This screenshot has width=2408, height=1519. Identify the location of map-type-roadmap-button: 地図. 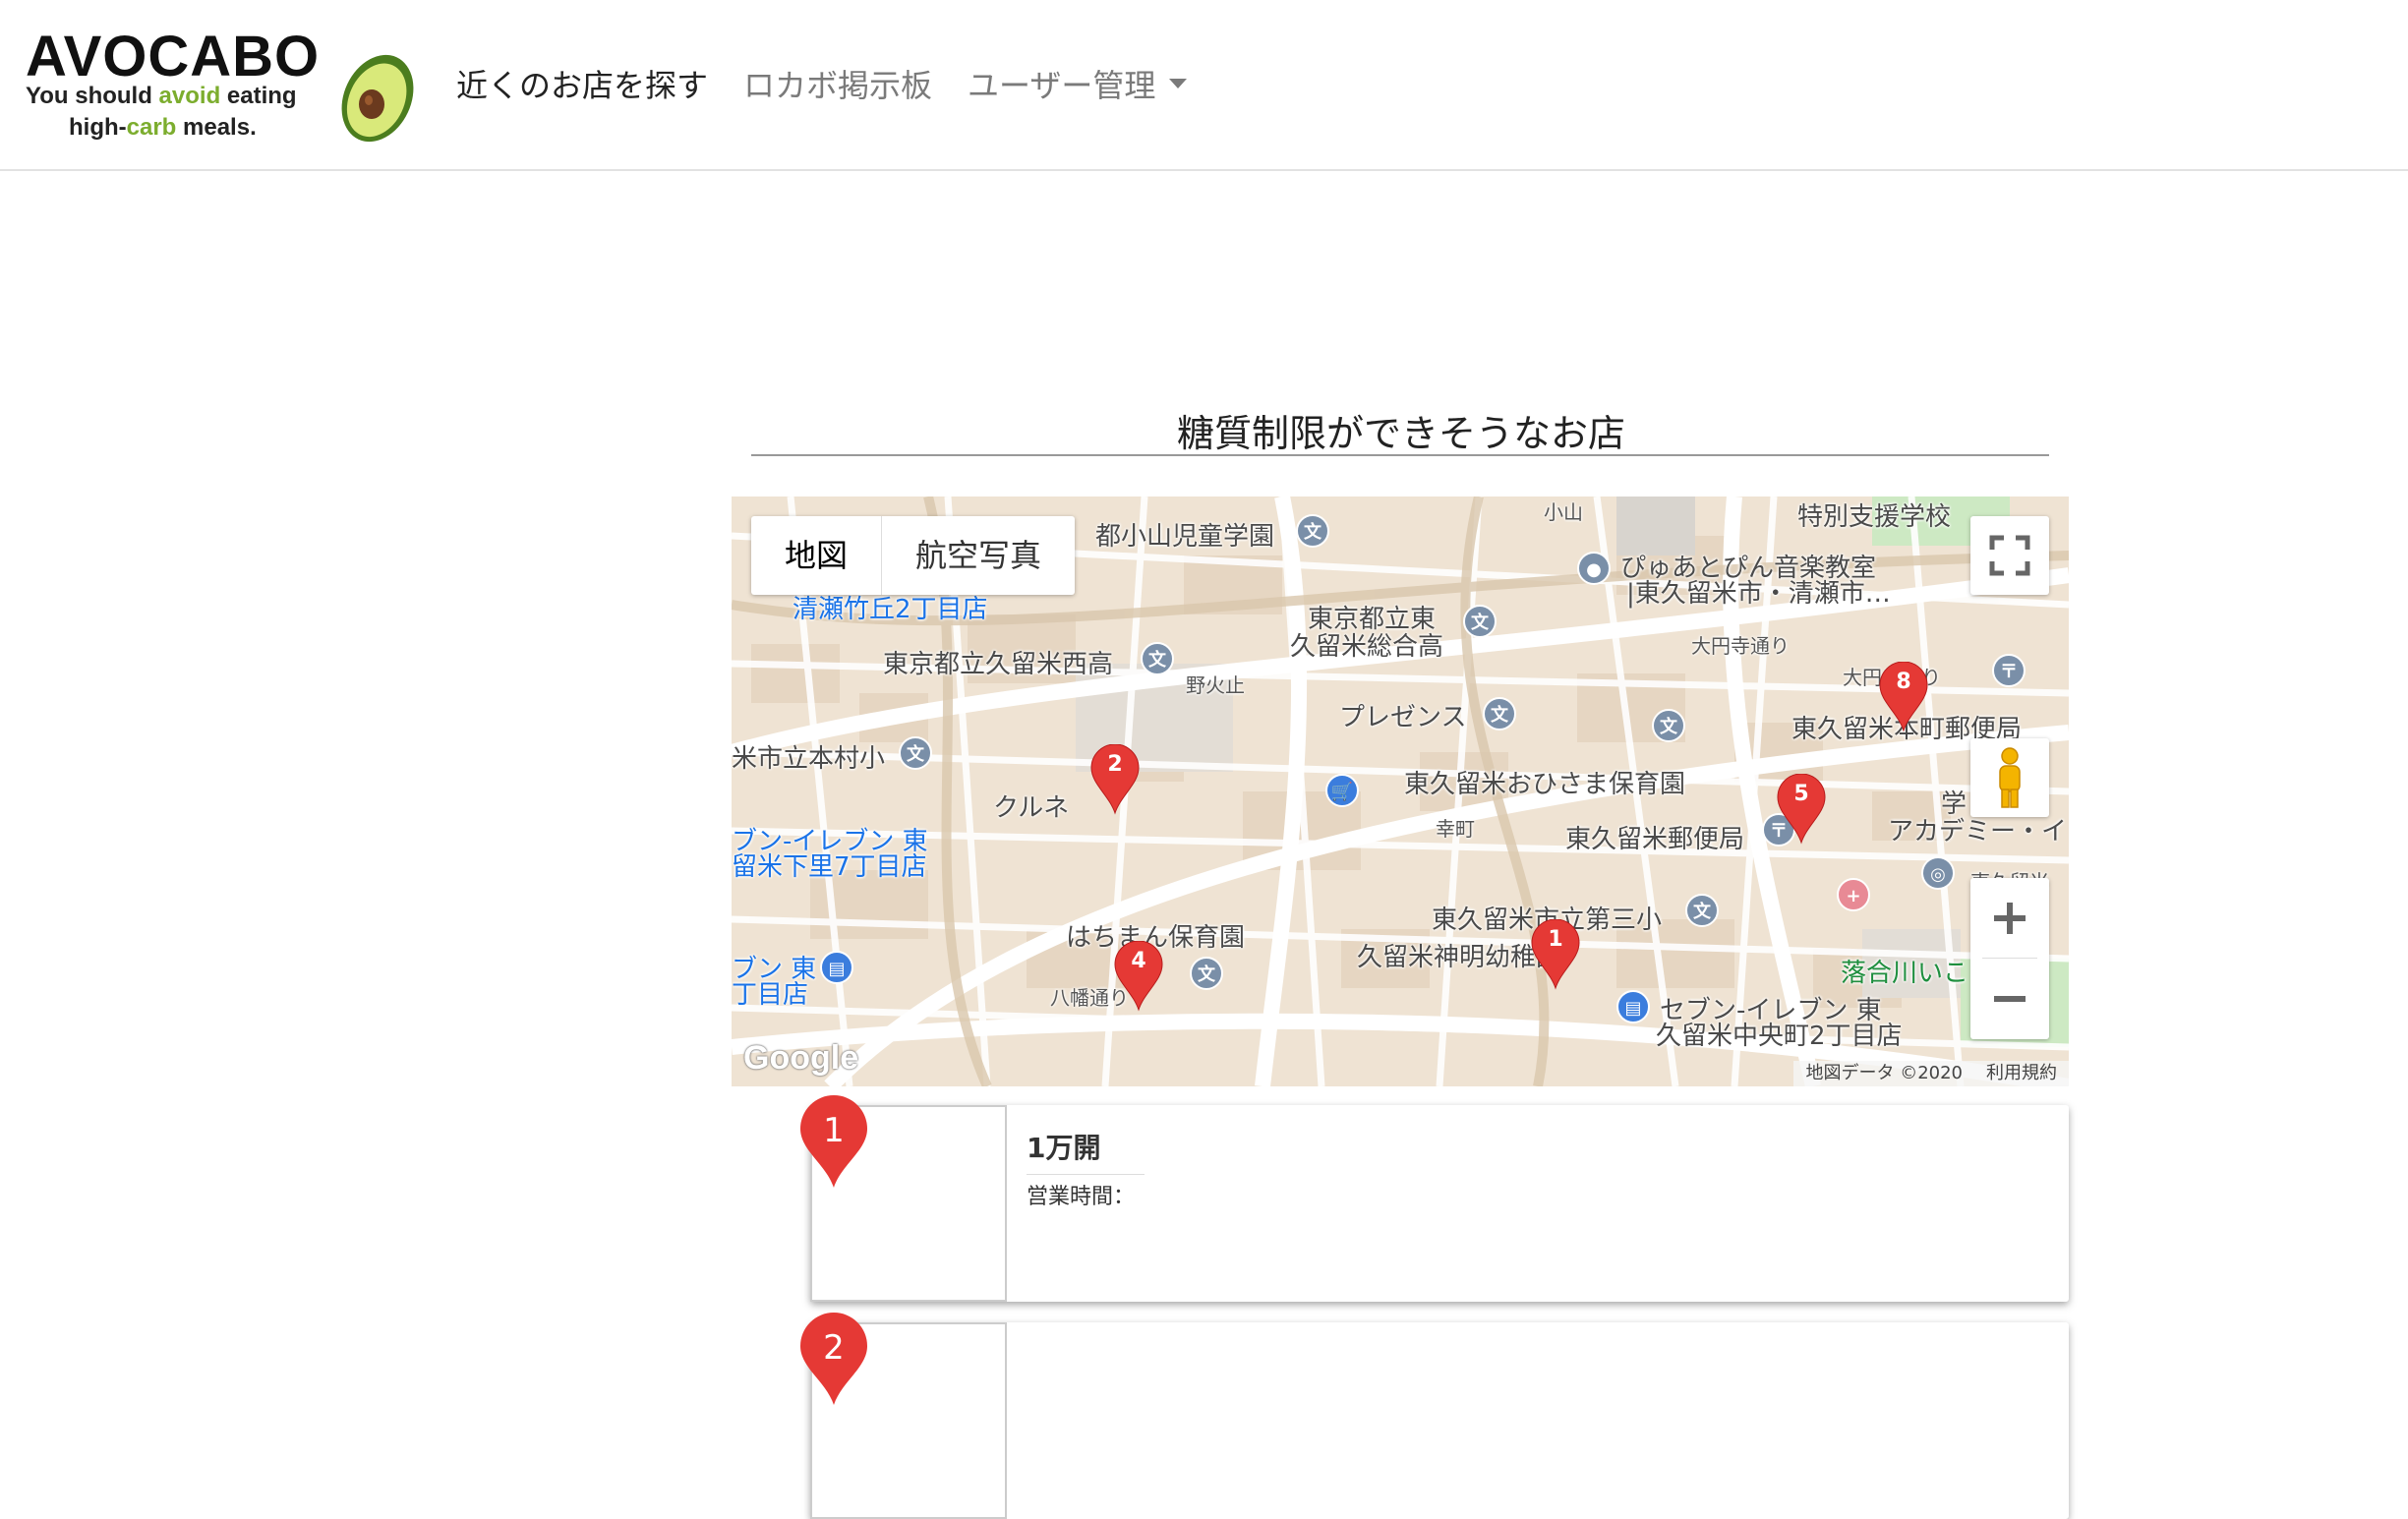
(816, 555).